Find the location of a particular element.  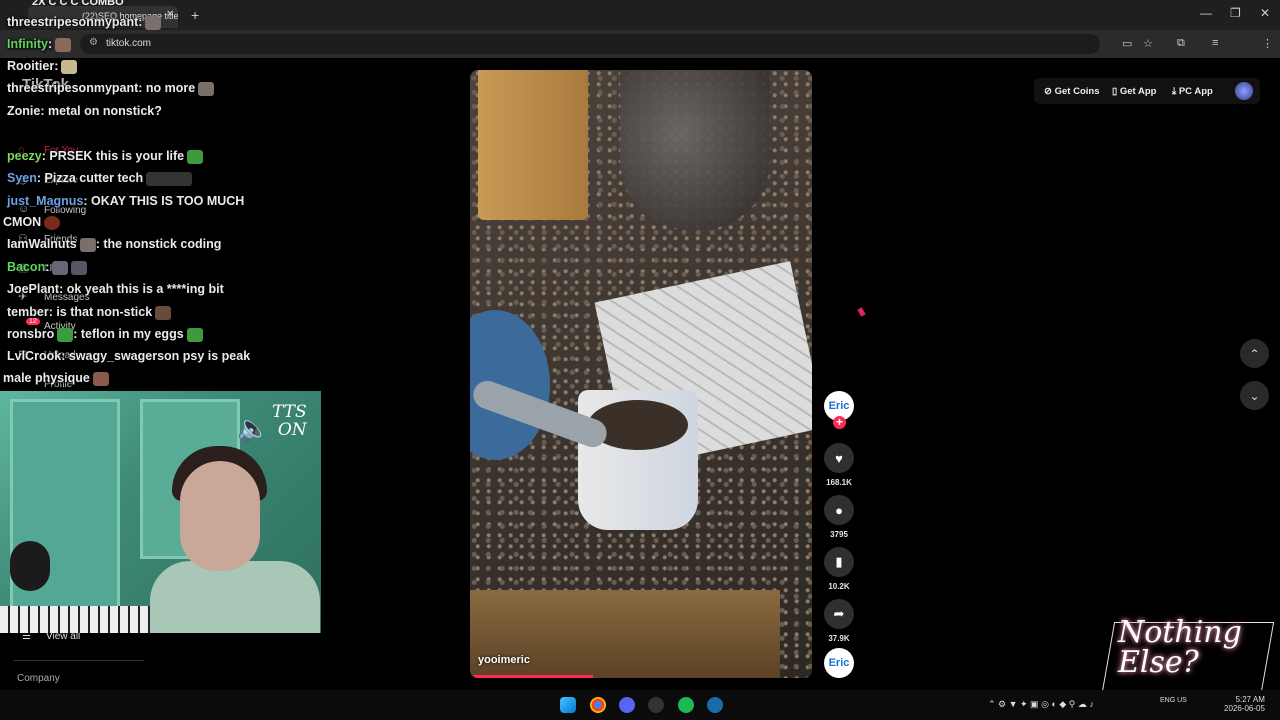

follow-plus-icon: + is located at coordinates (839, 422).